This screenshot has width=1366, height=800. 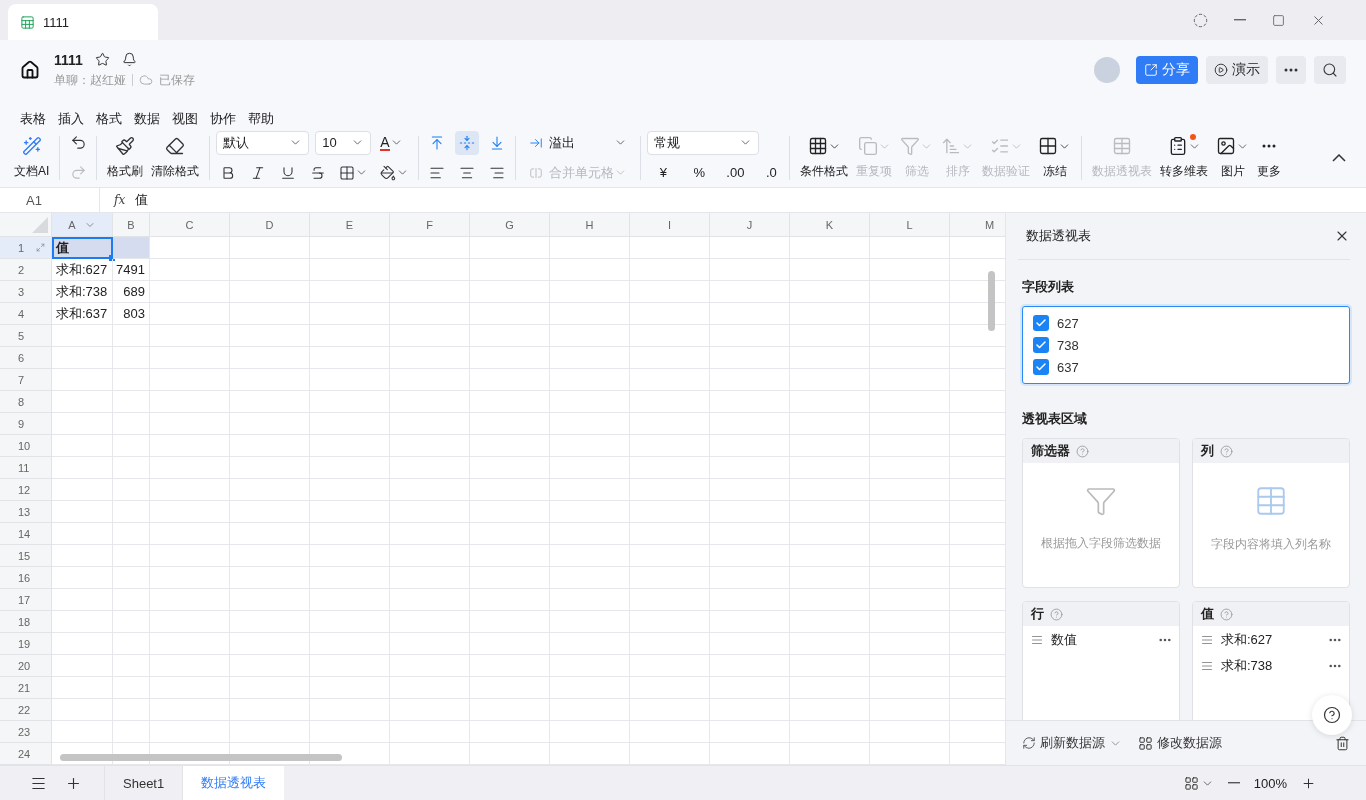 I want to click on row-header: 7, so click(x=26, y=380).